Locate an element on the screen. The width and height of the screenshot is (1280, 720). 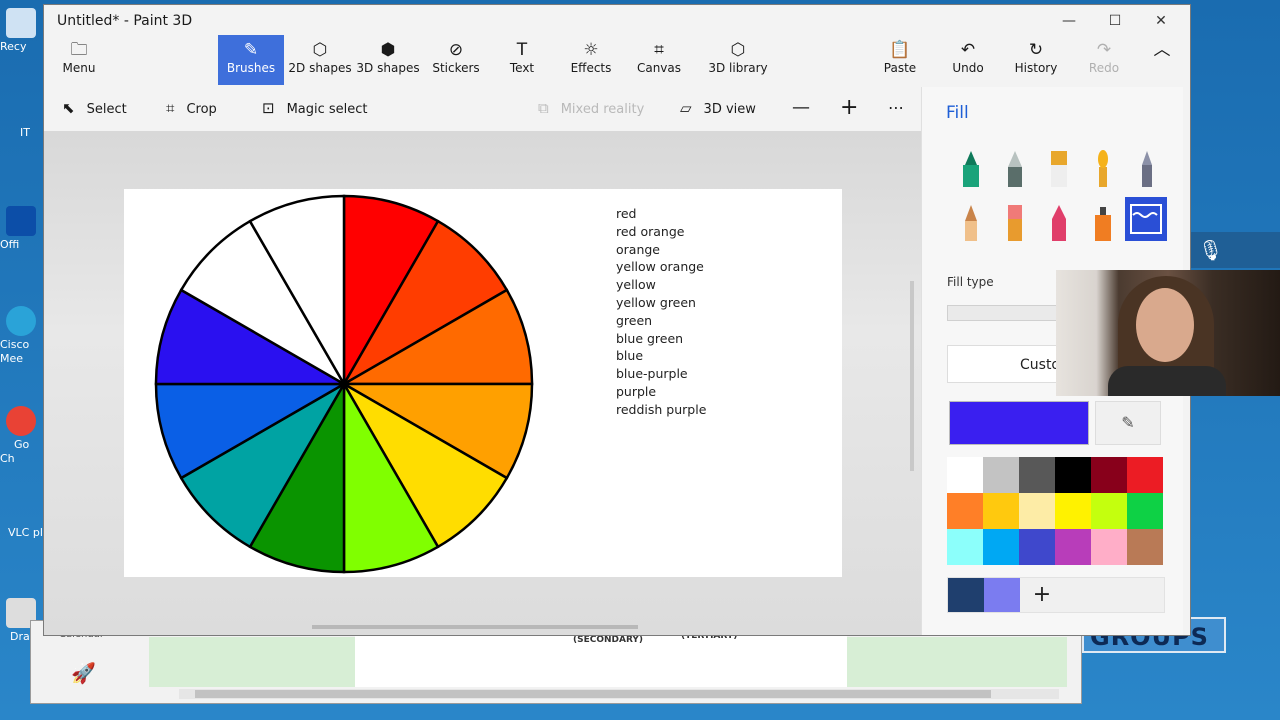
tab-text: T Text is located at coordinates (522, 60).